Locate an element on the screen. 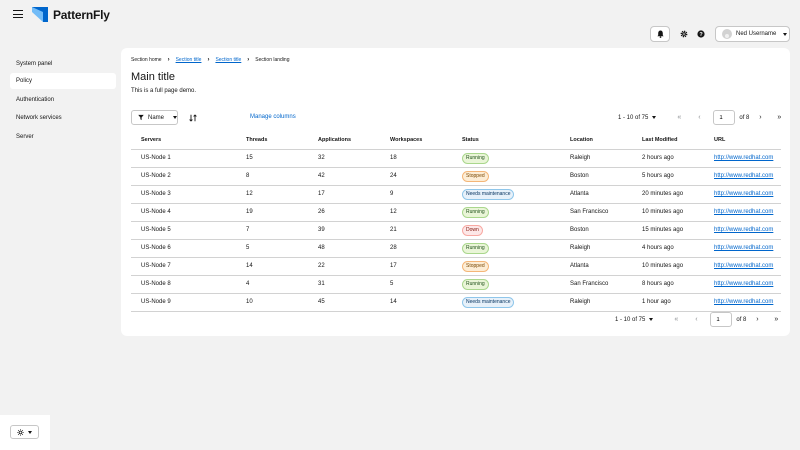 This screenshot has width=800, height=450. cell-server-name: US-Node 5 is located at coordinates (183, 230).